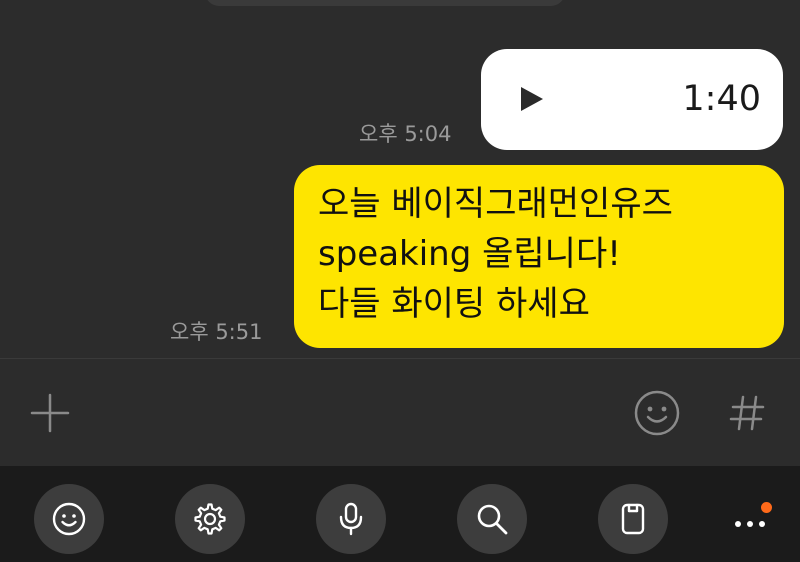 The height and width of the screenshot is (562, 800). I want to click on play-icon, so click(532, 99).